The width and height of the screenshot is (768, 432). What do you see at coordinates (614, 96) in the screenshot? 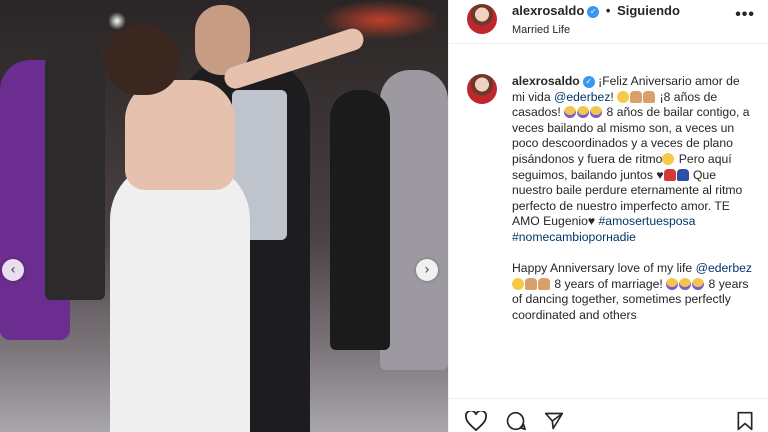
I see `caption-segment: !` at bounding box center [614, 96].